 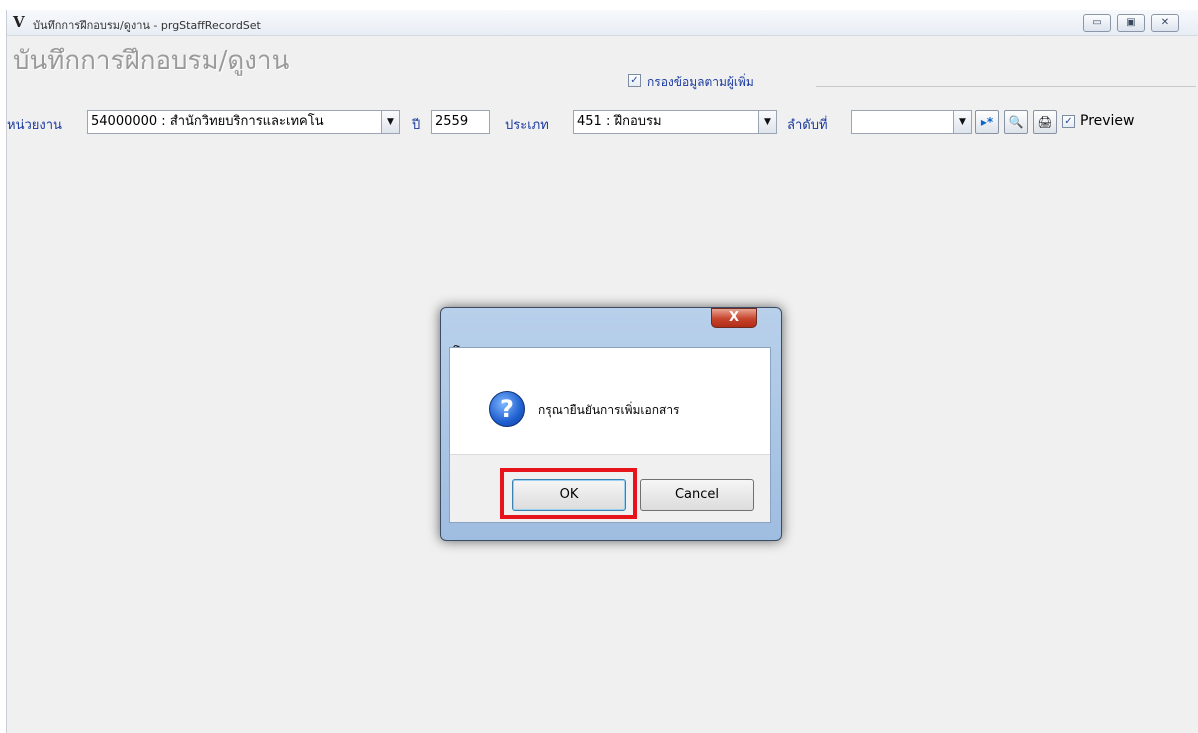 I want to click on app-icon: V, so click(x=19, y=22).